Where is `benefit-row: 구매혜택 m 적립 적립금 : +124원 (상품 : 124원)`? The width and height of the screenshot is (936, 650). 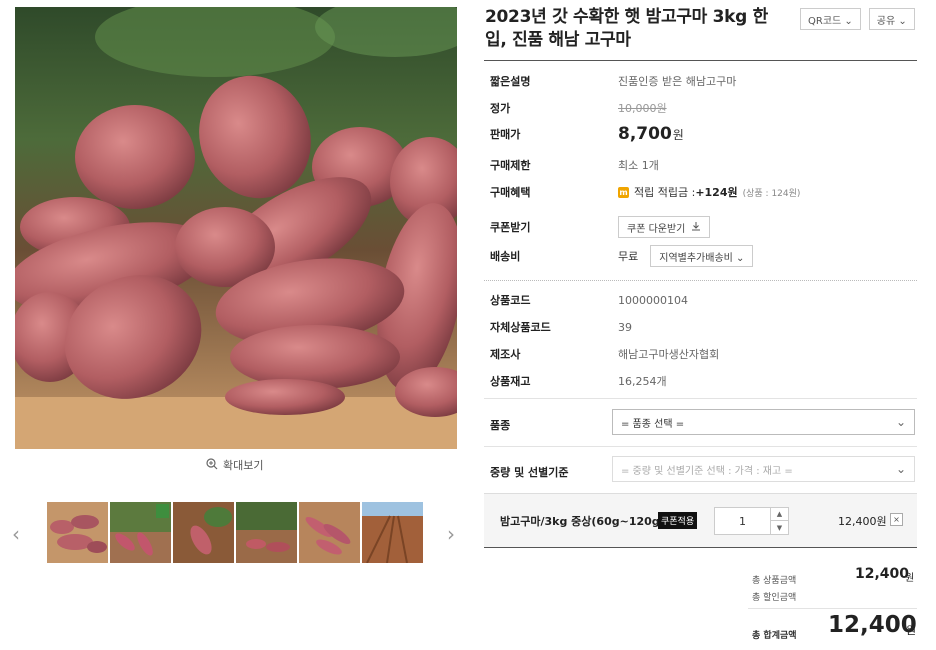 benefit-row: 구매혜택 m 적립 적립금 : +124원 (상품 : 124원) is located at coordinates (645, 192).